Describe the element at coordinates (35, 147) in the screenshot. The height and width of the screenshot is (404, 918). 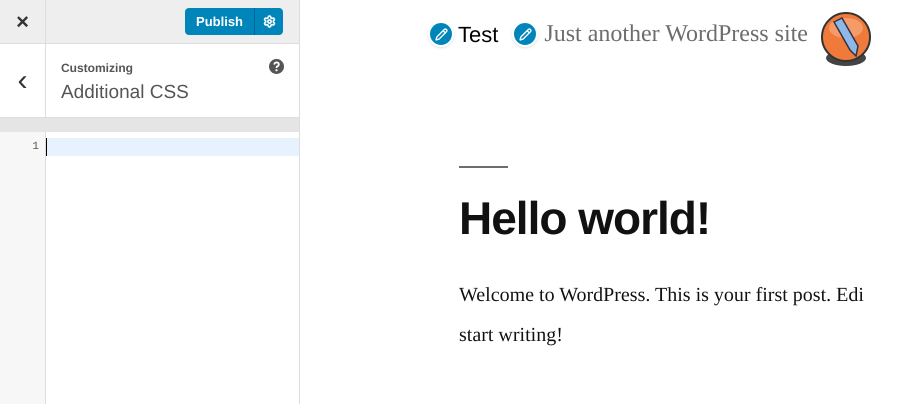
I see `line-number: 1` at that location.